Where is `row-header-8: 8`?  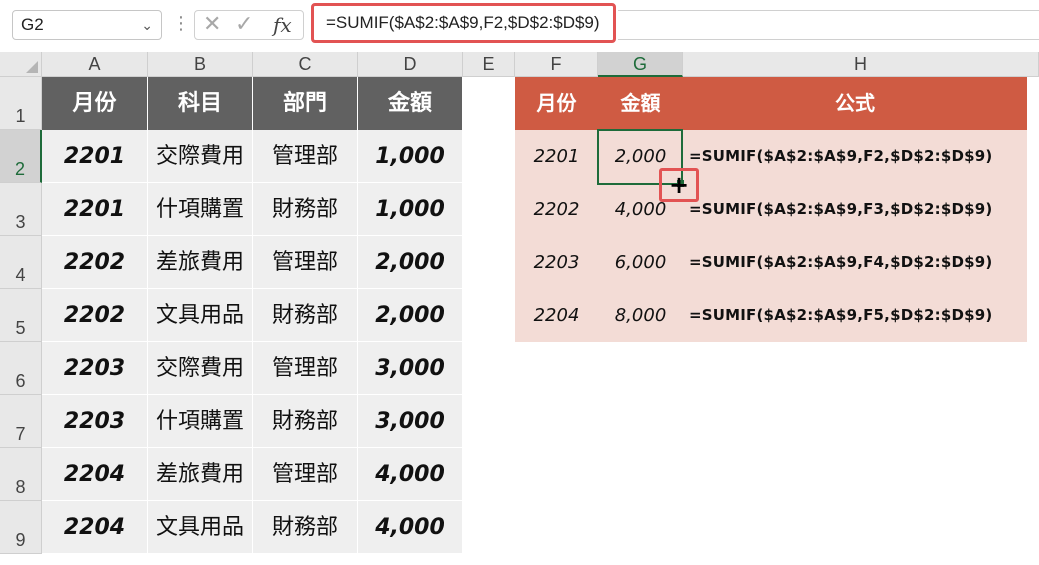
row-header-8: 8 is located at coordinates (21, 474).